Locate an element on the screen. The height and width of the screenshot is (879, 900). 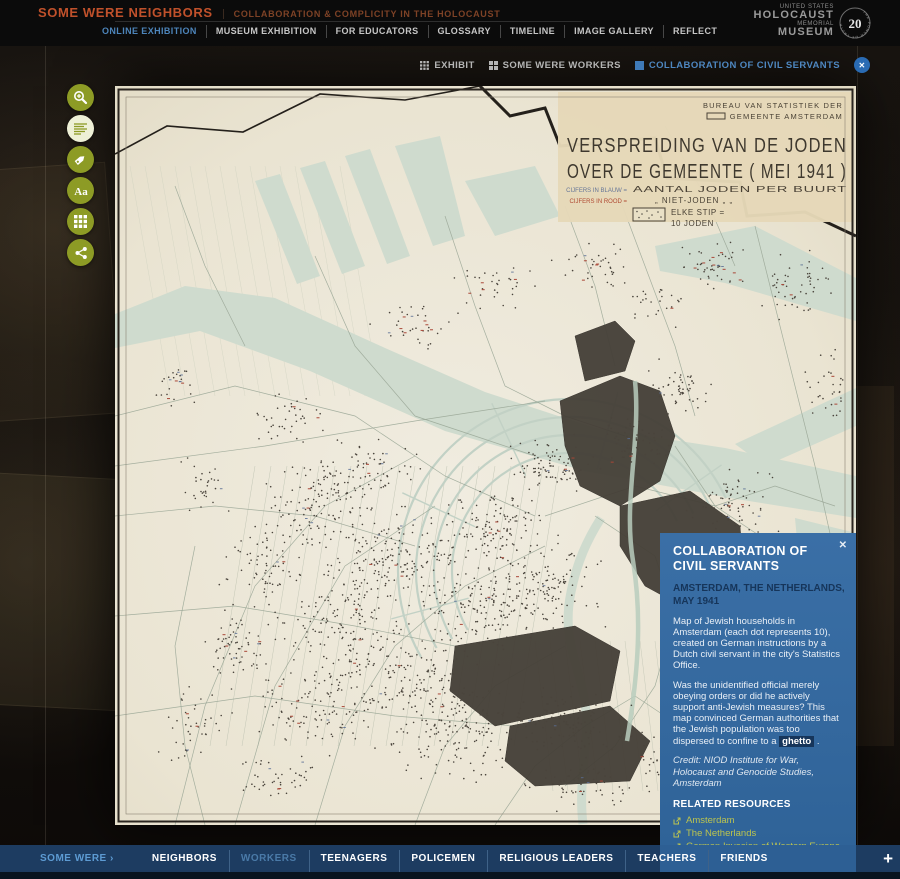
text-lines-icon is located at coordinates (80, 129).